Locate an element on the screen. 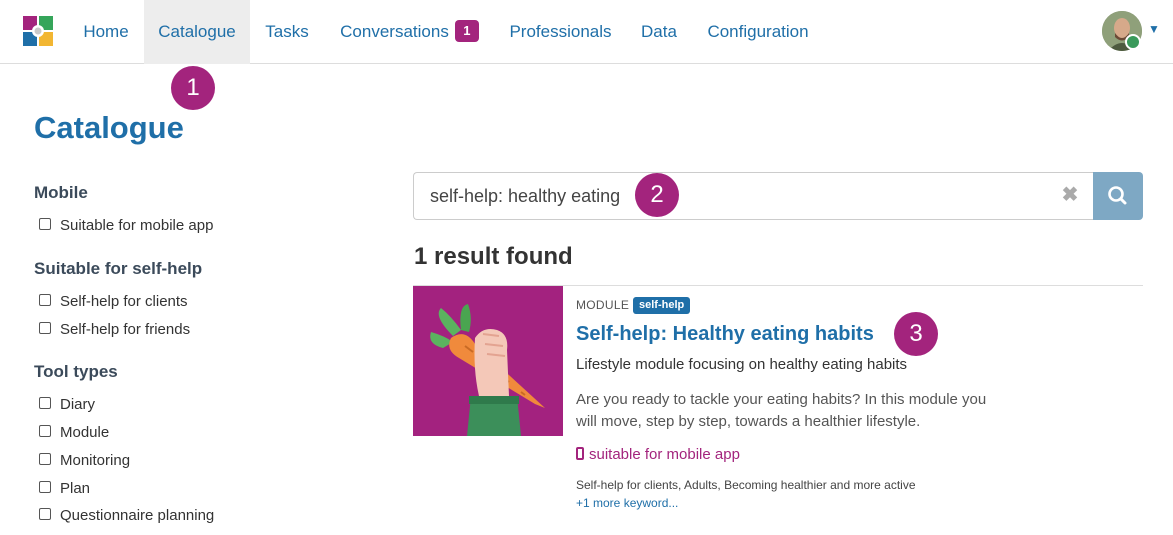 This screenshot has width=1173, height=535. nav-catalogue: Catalogue is located at coordinates (197, 32).